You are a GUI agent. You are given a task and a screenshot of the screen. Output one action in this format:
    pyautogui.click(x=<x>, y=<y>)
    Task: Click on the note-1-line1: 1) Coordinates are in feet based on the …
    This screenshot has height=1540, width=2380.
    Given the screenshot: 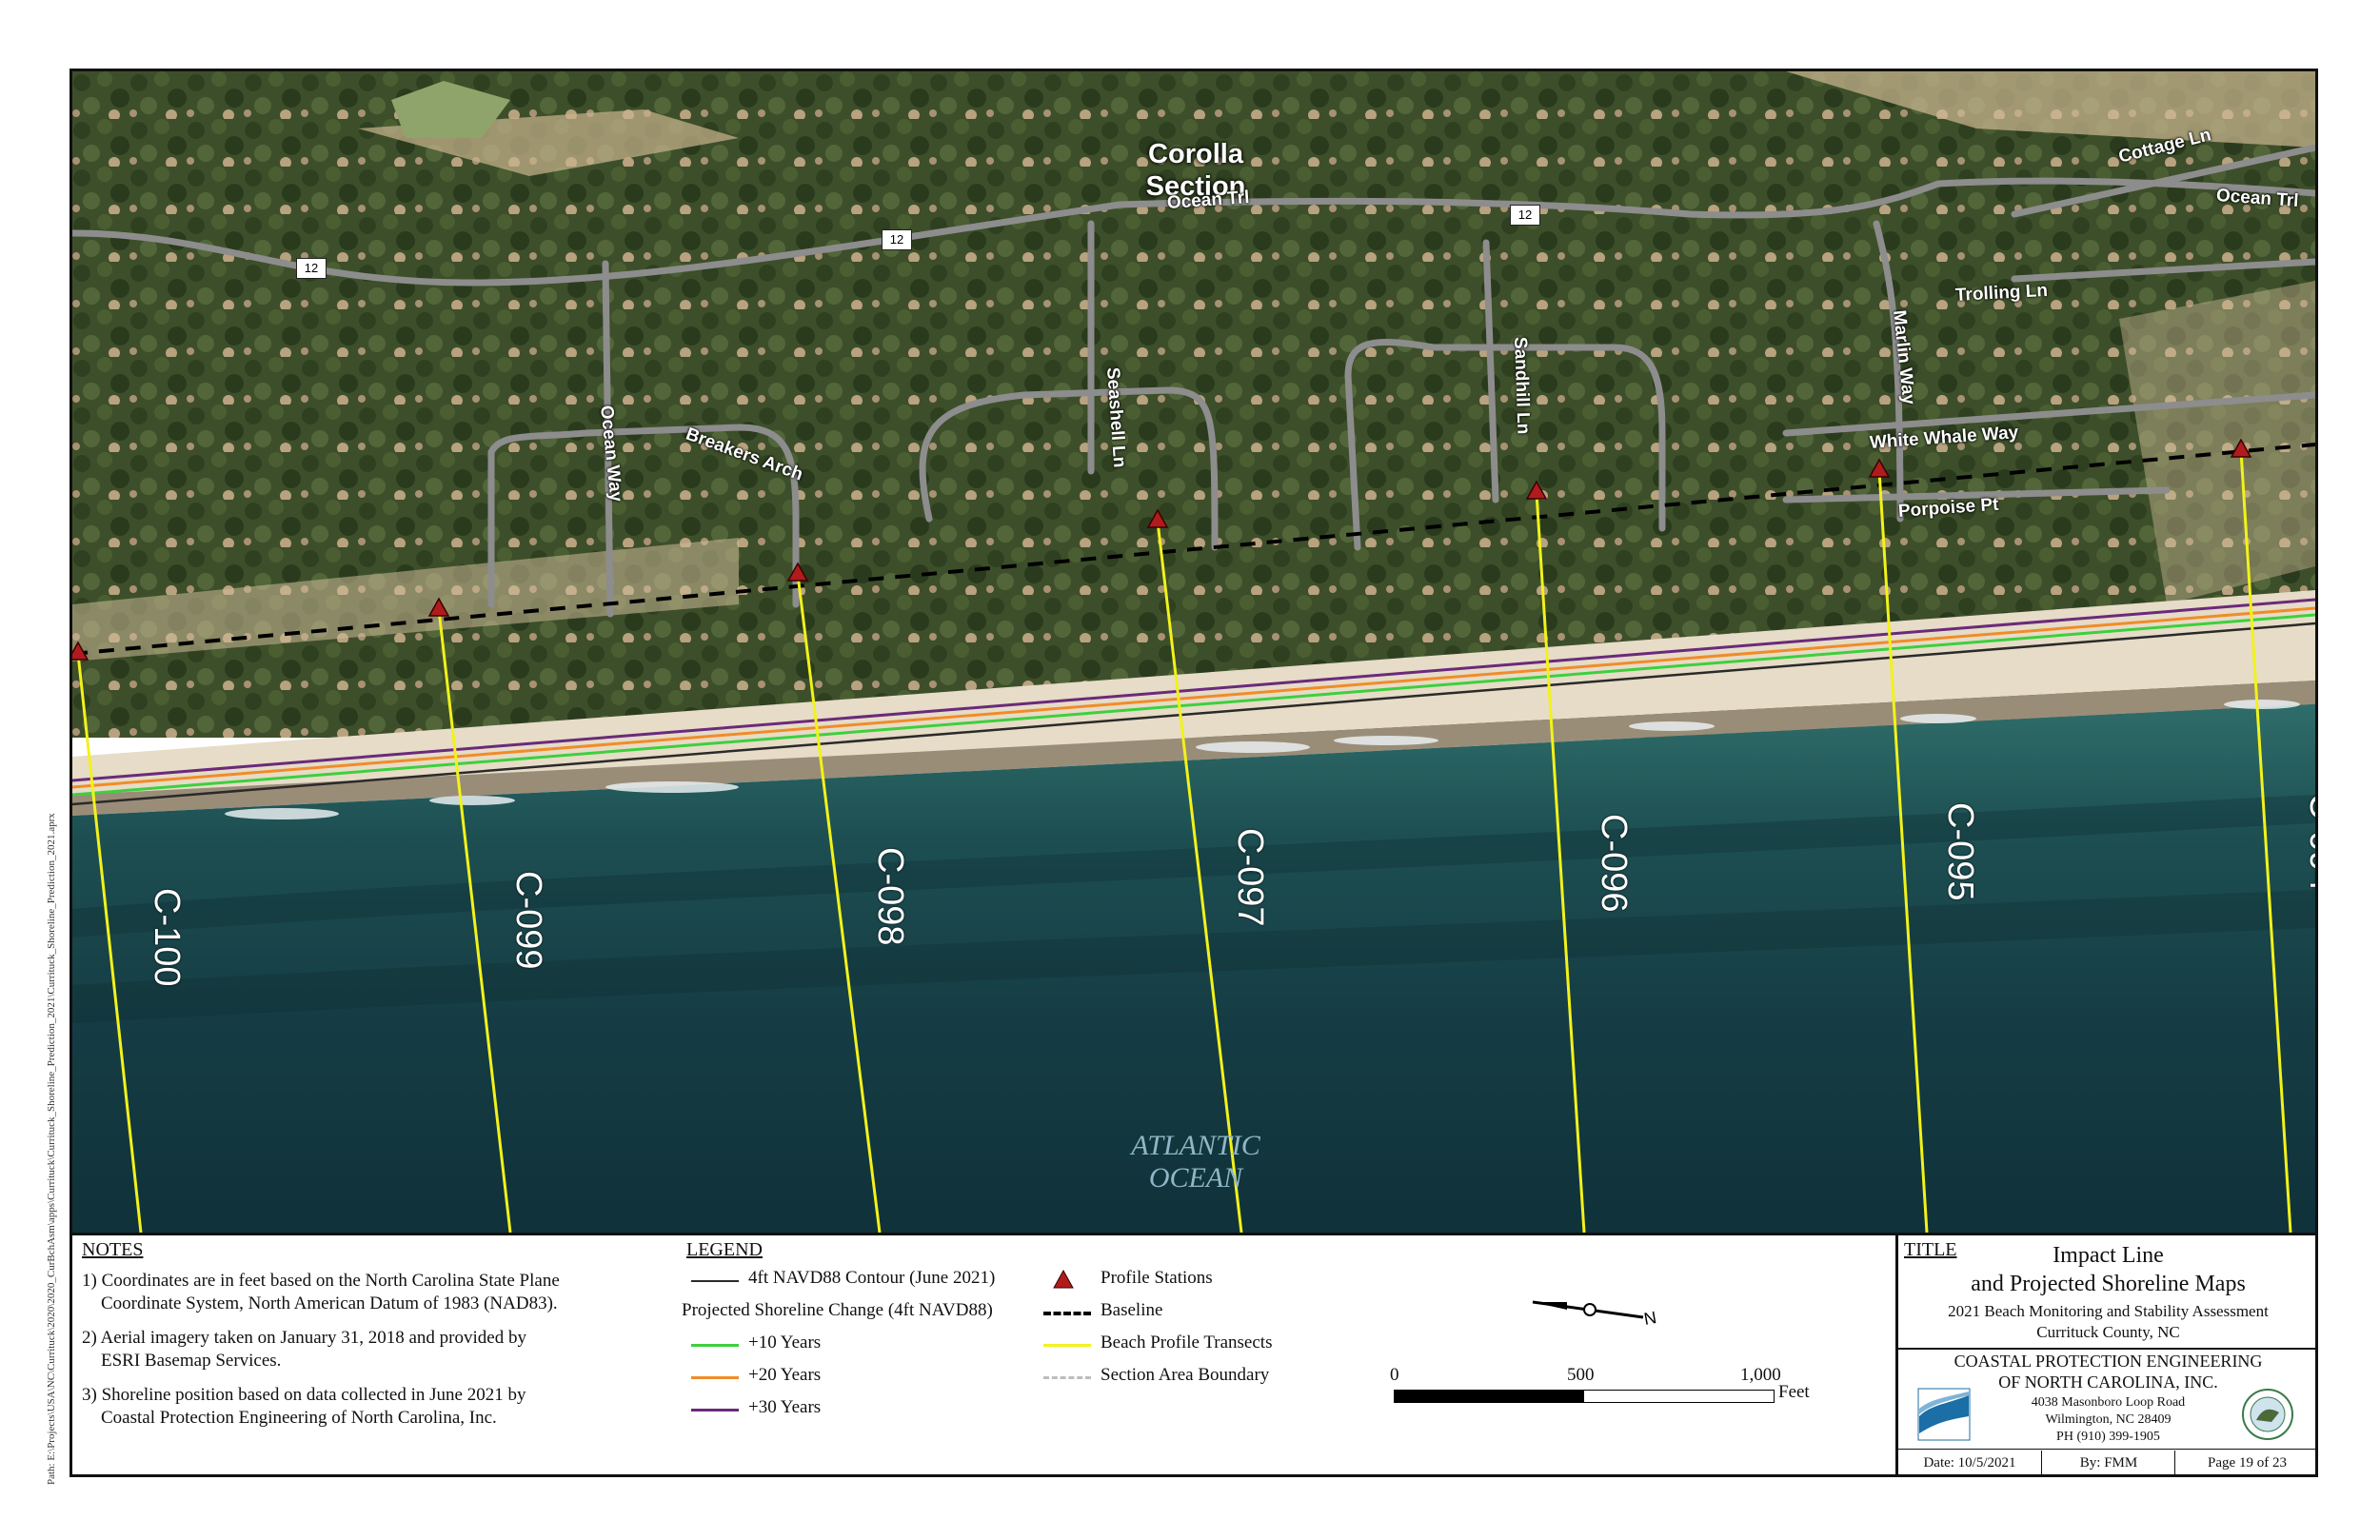 What is the action you would take?
    pyautogui.click(x=321, y=1281)
    